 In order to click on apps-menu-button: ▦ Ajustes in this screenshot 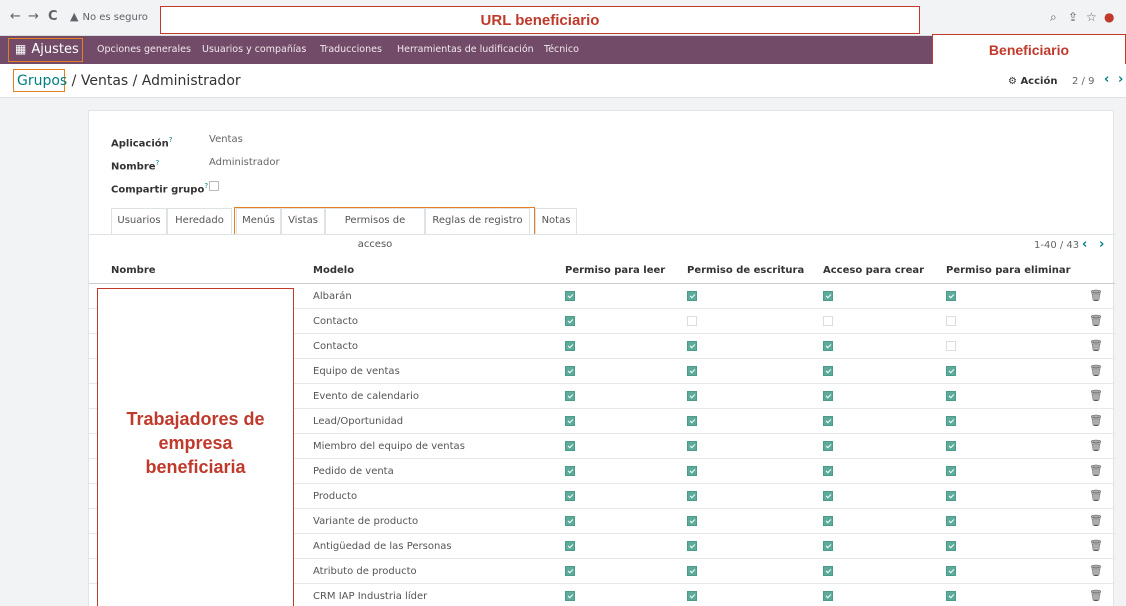, I will do `click(45, 50)`.